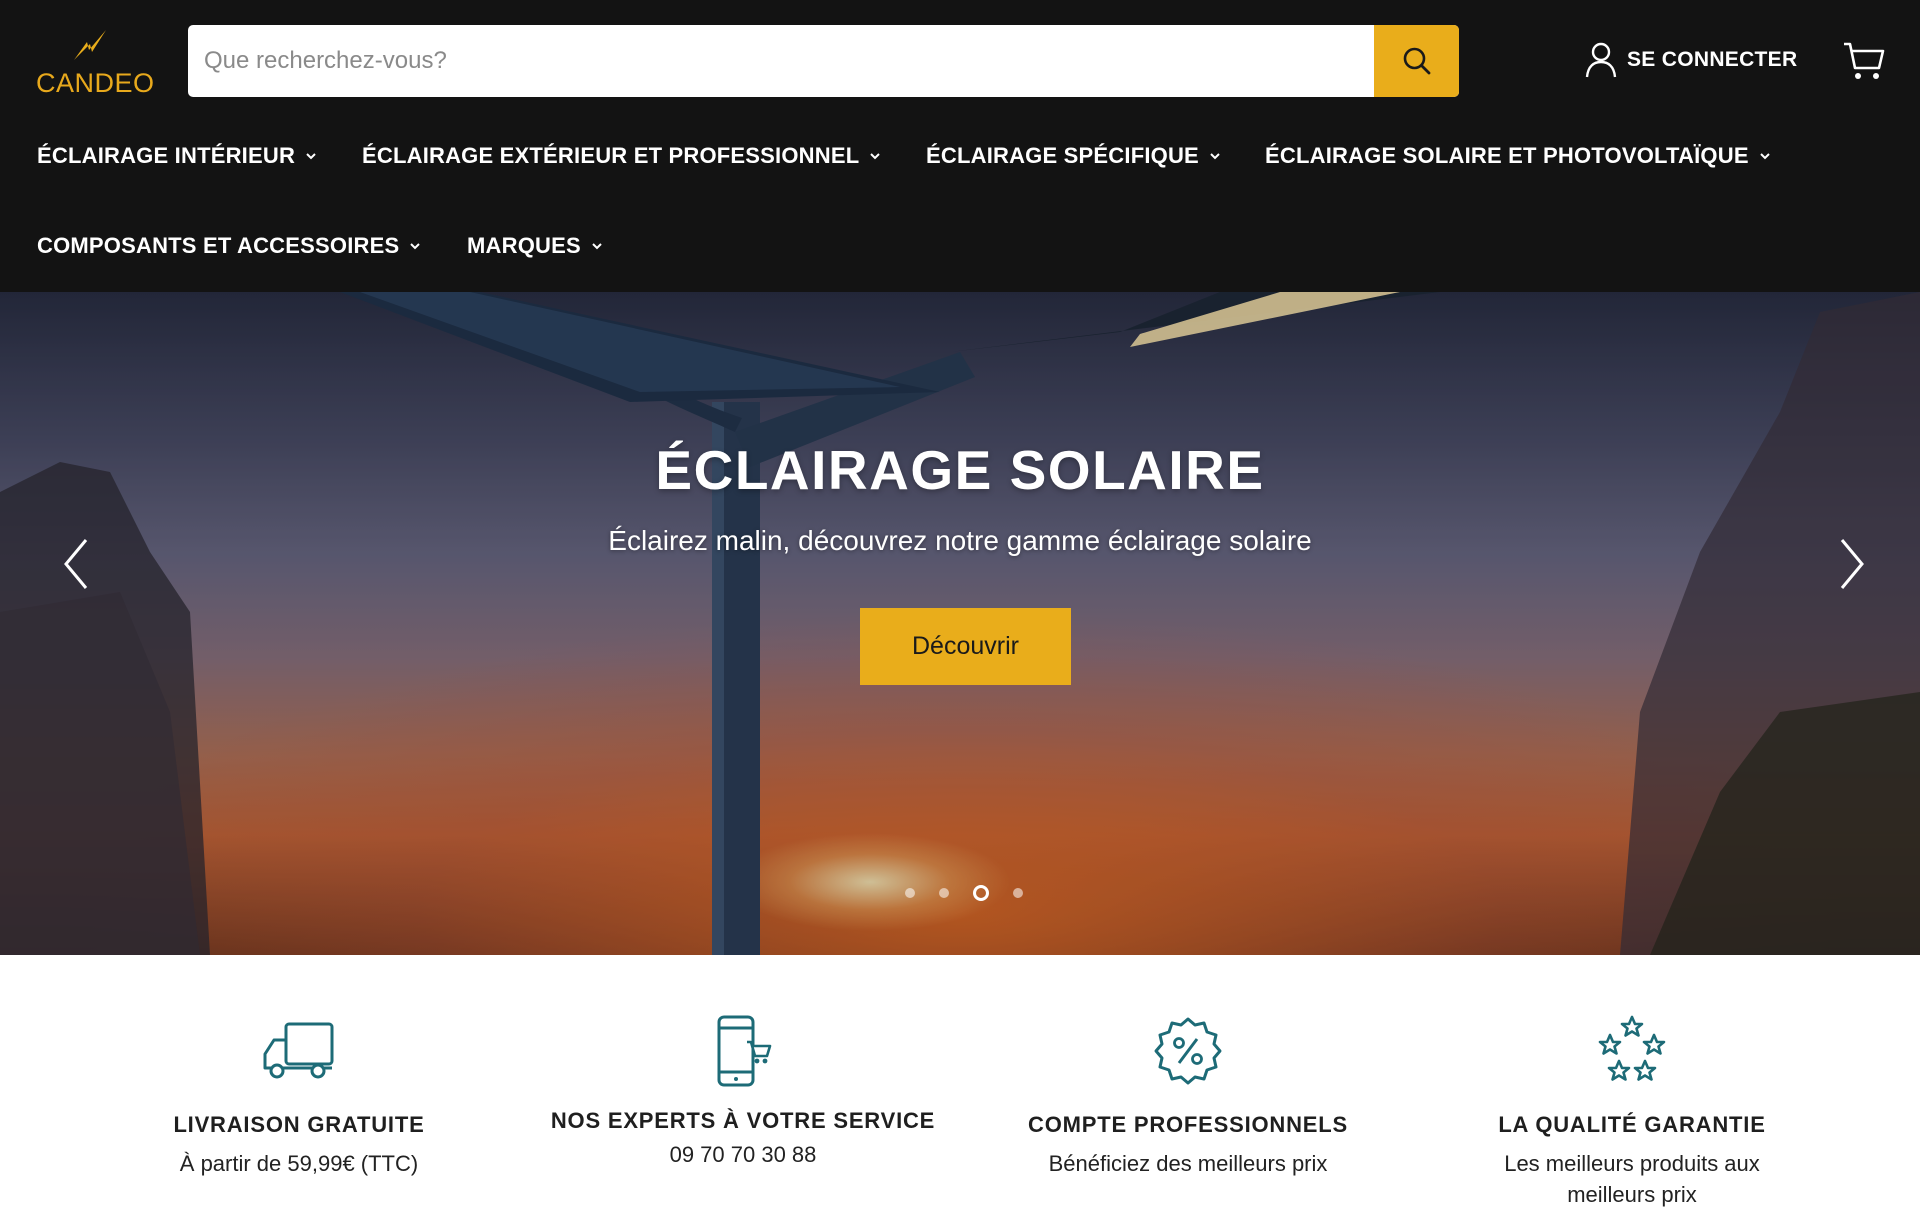 Image resolution: width=1920 pixels, height=1210 pixels. Describe the element at coordinates (299, 1163) in the screenshot. I see `feature-text: À partir de 59,99€ (TTC)` at that location.